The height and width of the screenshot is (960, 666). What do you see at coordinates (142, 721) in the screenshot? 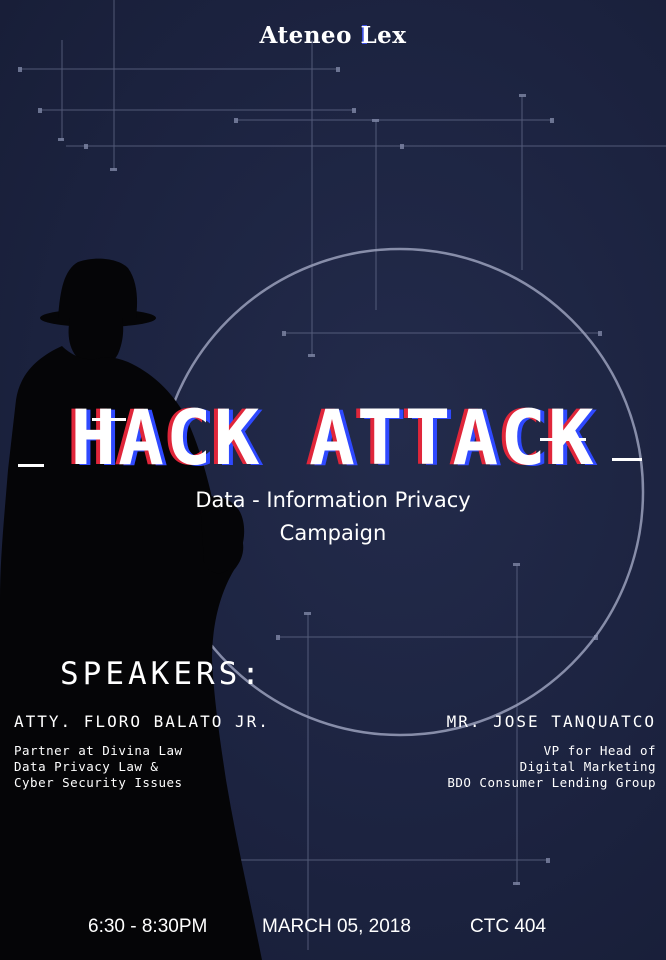
I see `speaker-left-name: ATTY. FLORO BALATO JR.` at bounding box center [142, 721].